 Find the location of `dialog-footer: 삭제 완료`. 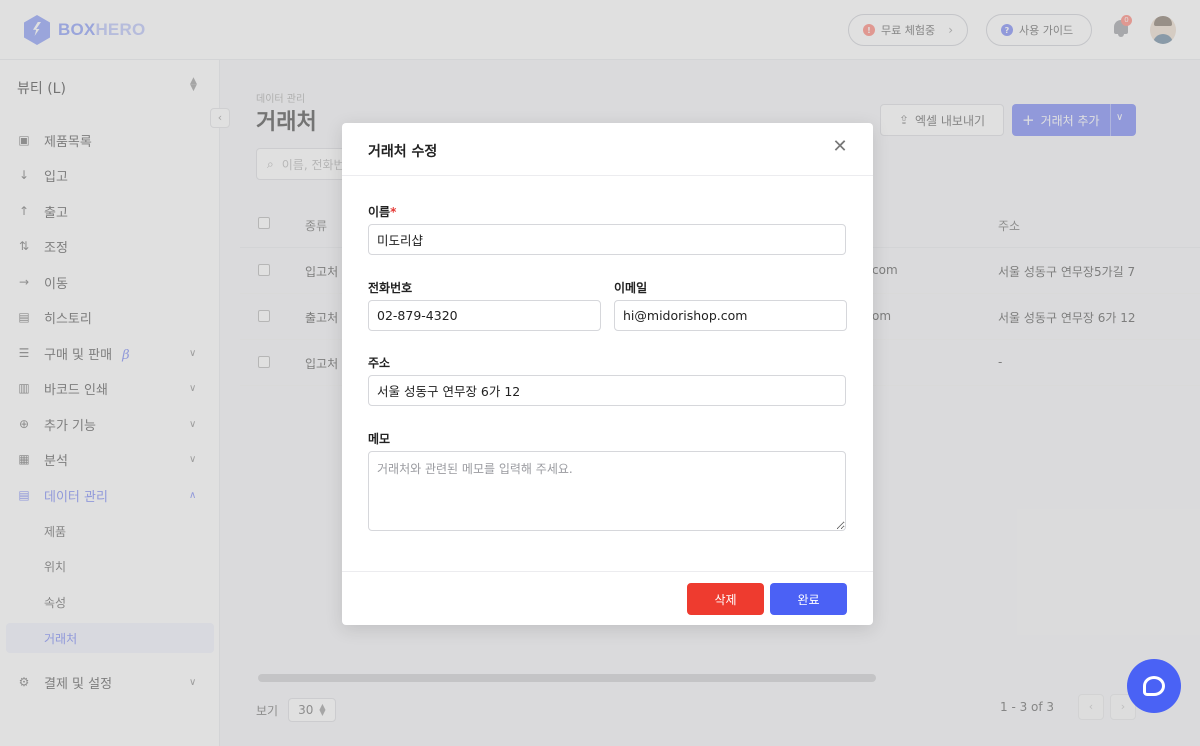

dialog-footer: 삭제 완료 is located at coordinates (607, 598).